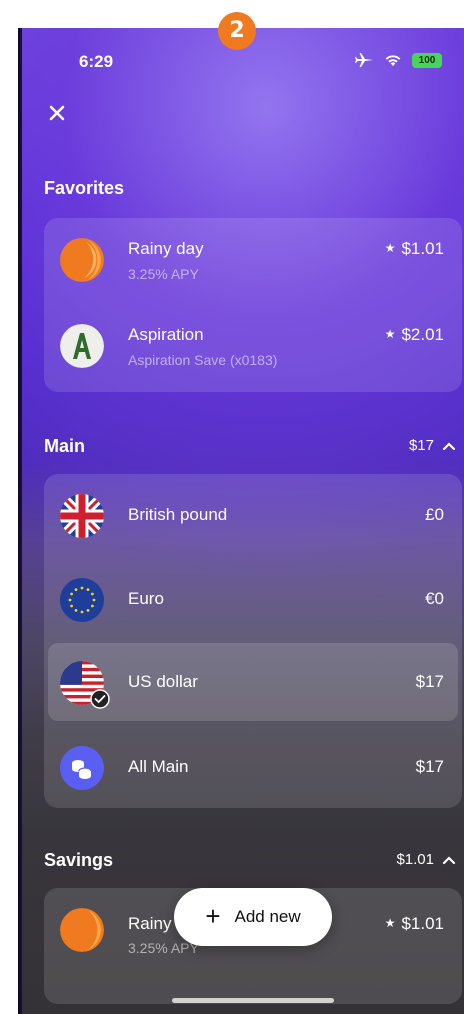 This screenshot has width=464, height=1014. What do you see at coordinates (166, 334) in the screenshot?
I see `account-name: Aspiration` at bounding box center [166, 334].